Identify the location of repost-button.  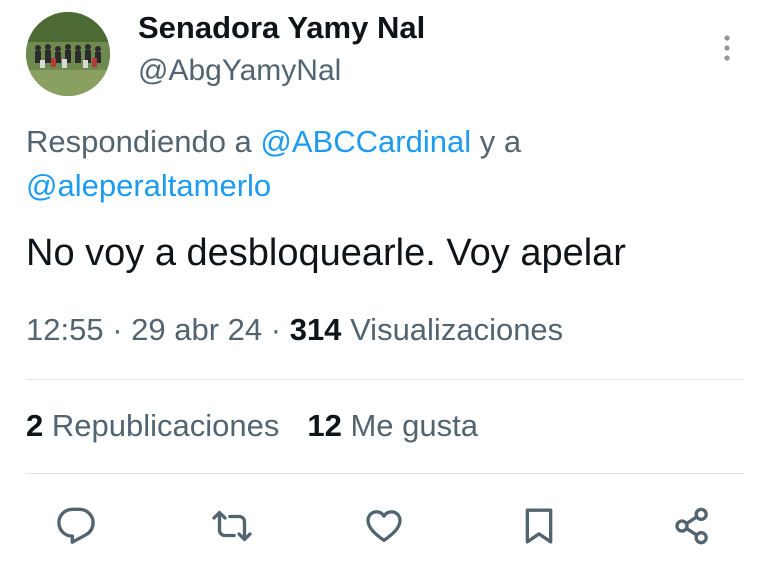
(232, 526).